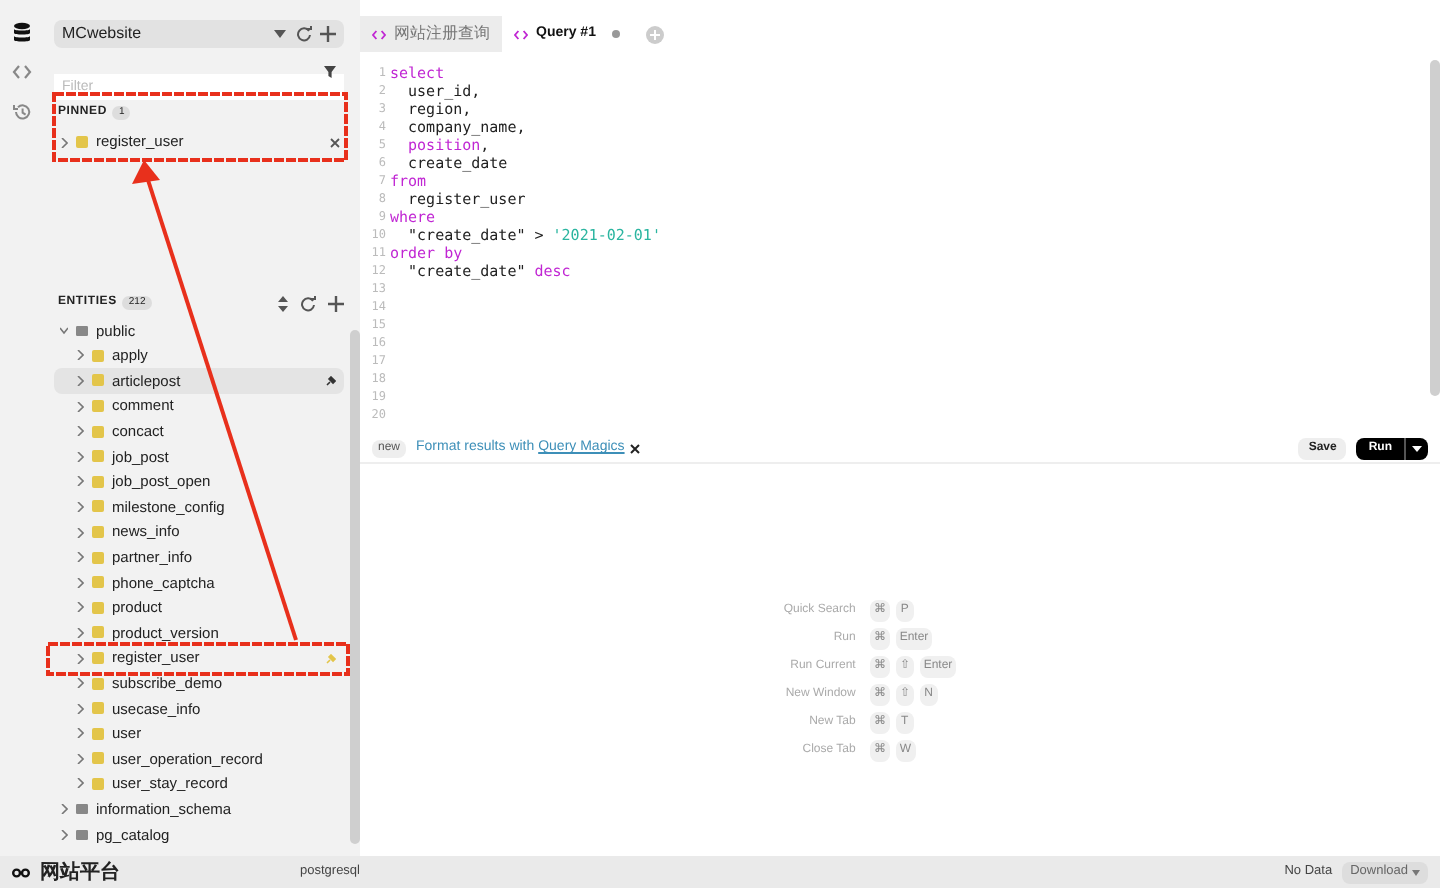 The image size is (1440, 888). What do you see at coordinates (103, 34) in the screenshot?
I see `connection-name: MCwebsite` at bounding box center [103, 34].